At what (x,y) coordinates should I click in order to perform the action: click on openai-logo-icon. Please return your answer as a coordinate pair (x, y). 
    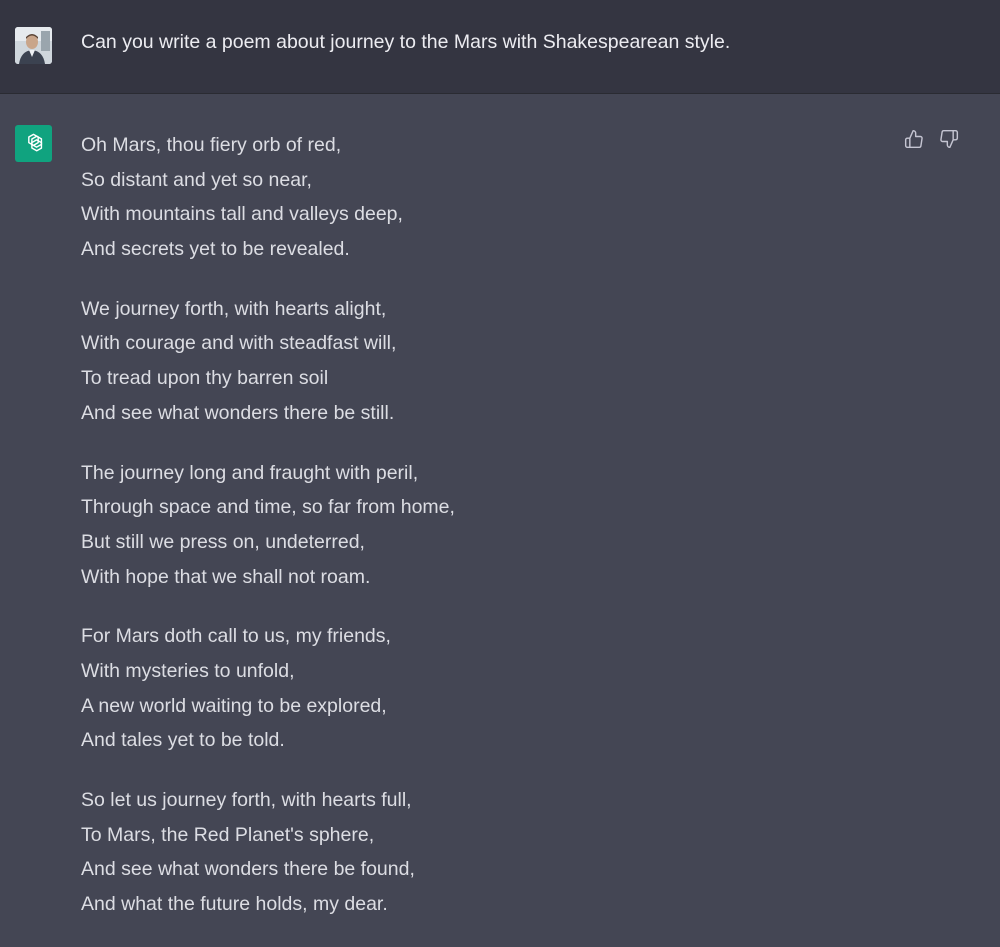
    Looking at the image, I should click on (35, 142).